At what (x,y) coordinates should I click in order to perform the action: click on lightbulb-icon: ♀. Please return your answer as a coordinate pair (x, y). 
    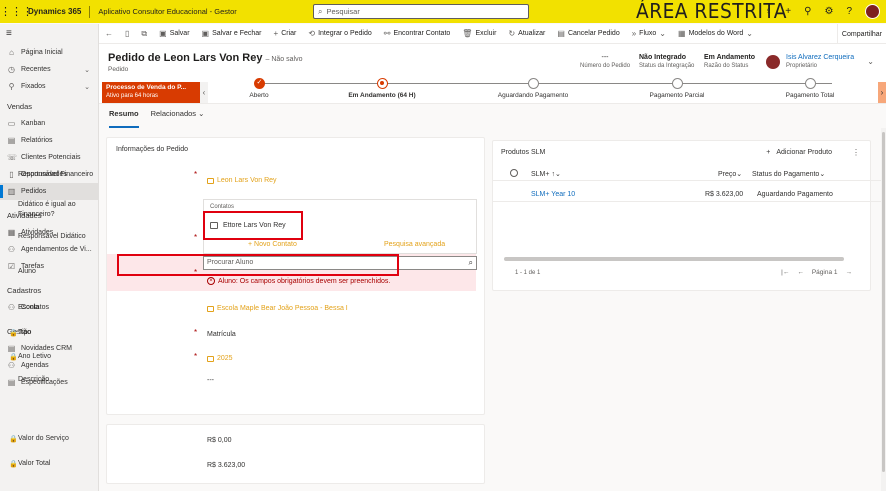
    Looking at the image, I should click on (769, 11).